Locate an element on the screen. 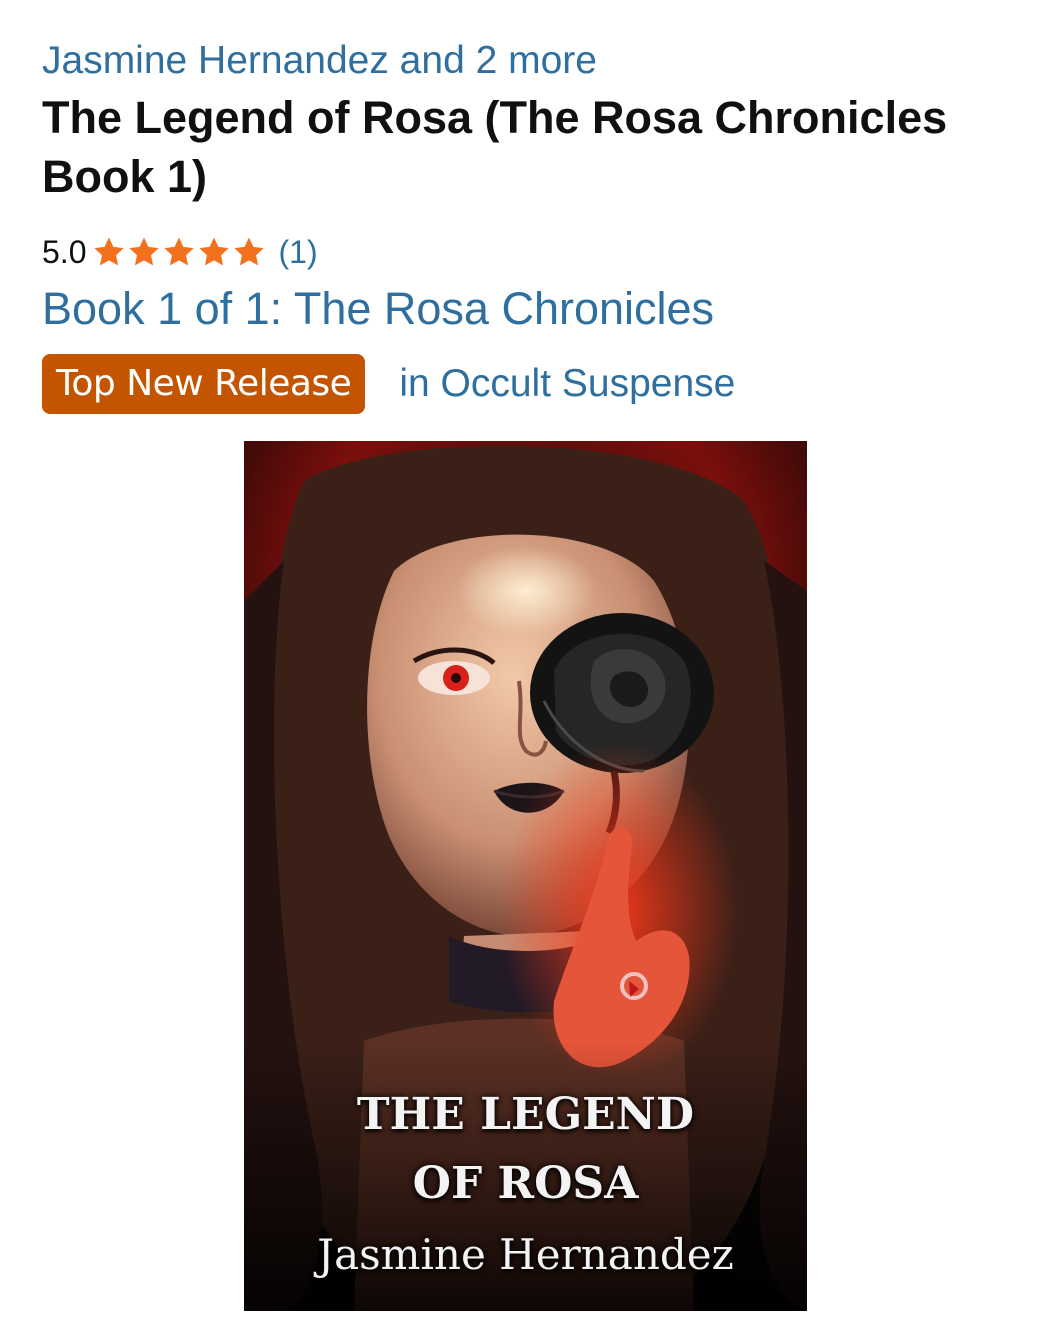 The width and height of the screenshot is (1049, 1342). series-link: Book 1 of 1: The Rosa Chronicles is located at coordinates (378, 309).